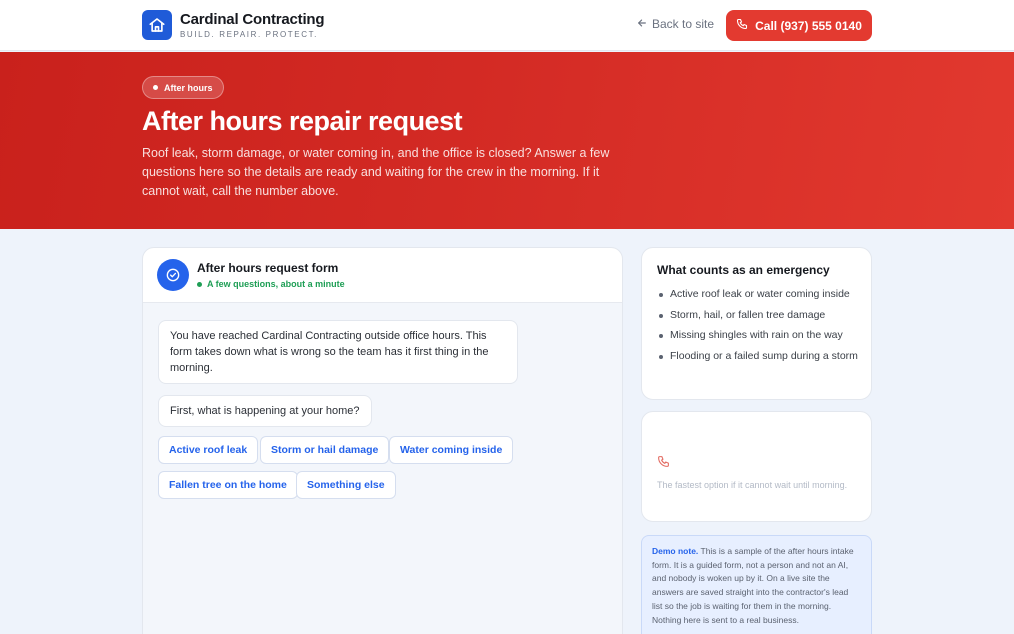 Image resolution: width=1014 pixels, height=634 pixels. Describe the element at coordinates (642, 24) in the screenshot. I see `arrow-left-icon` at that location.